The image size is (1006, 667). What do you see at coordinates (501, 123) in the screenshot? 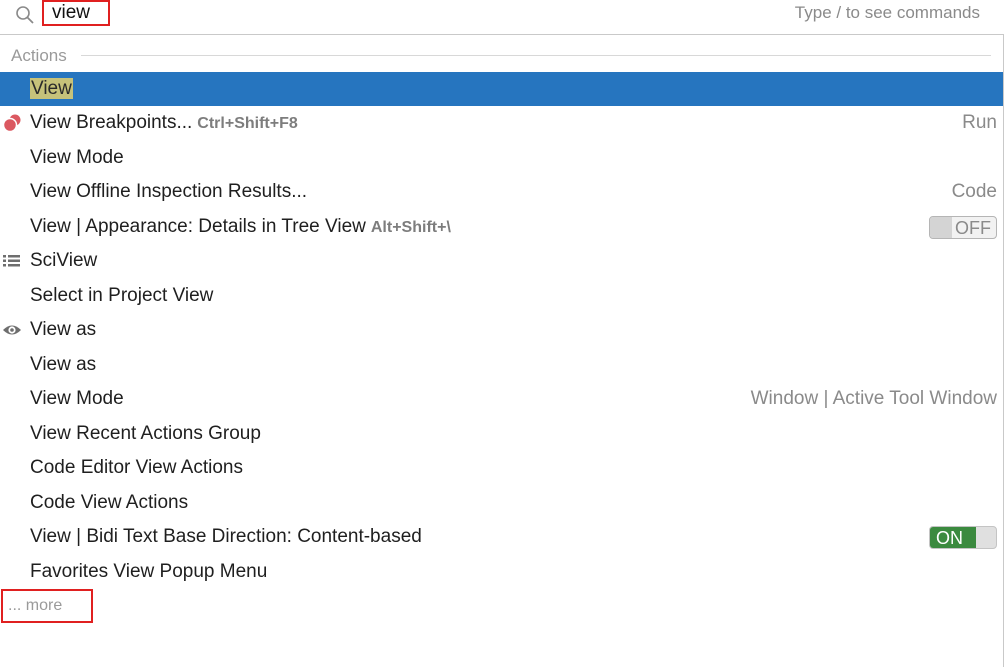
I see `action-row-view-breakpoints: View Breakpoints... Ctrl+Shift+F8 Run` at bounding box center [501, 123].